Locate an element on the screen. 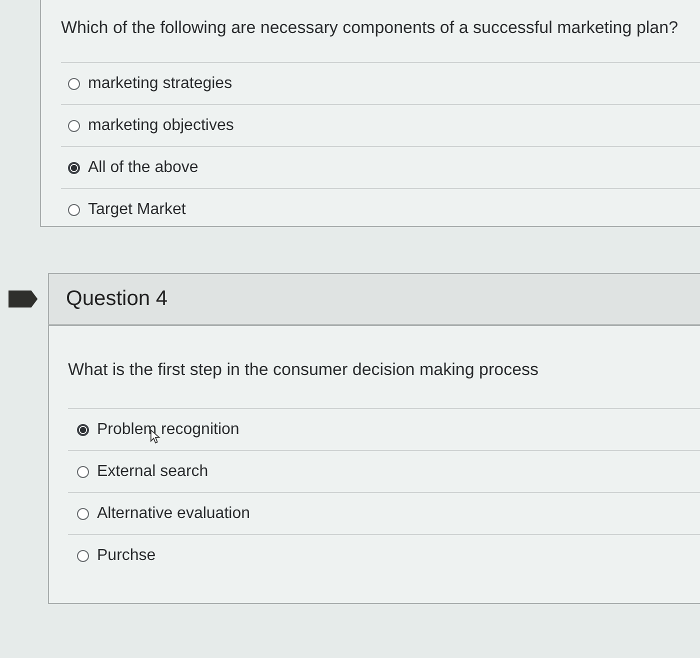 The width and height of the screenshot is (700, 658). bookmark-flag-icon is located at coordinates (23, 299).